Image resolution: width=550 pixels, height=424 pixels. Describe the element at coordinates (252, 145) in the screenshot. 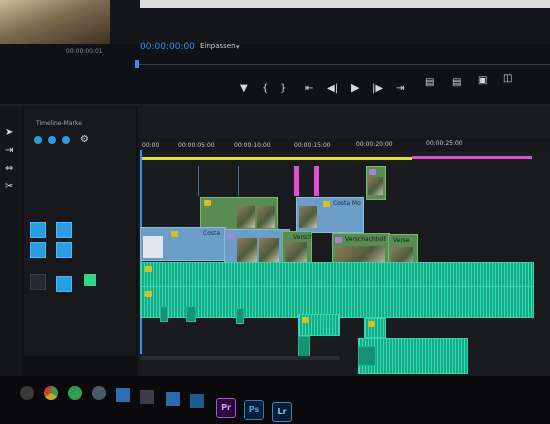

I see `ruler-label-10s: 00:00:10:00` at that location.